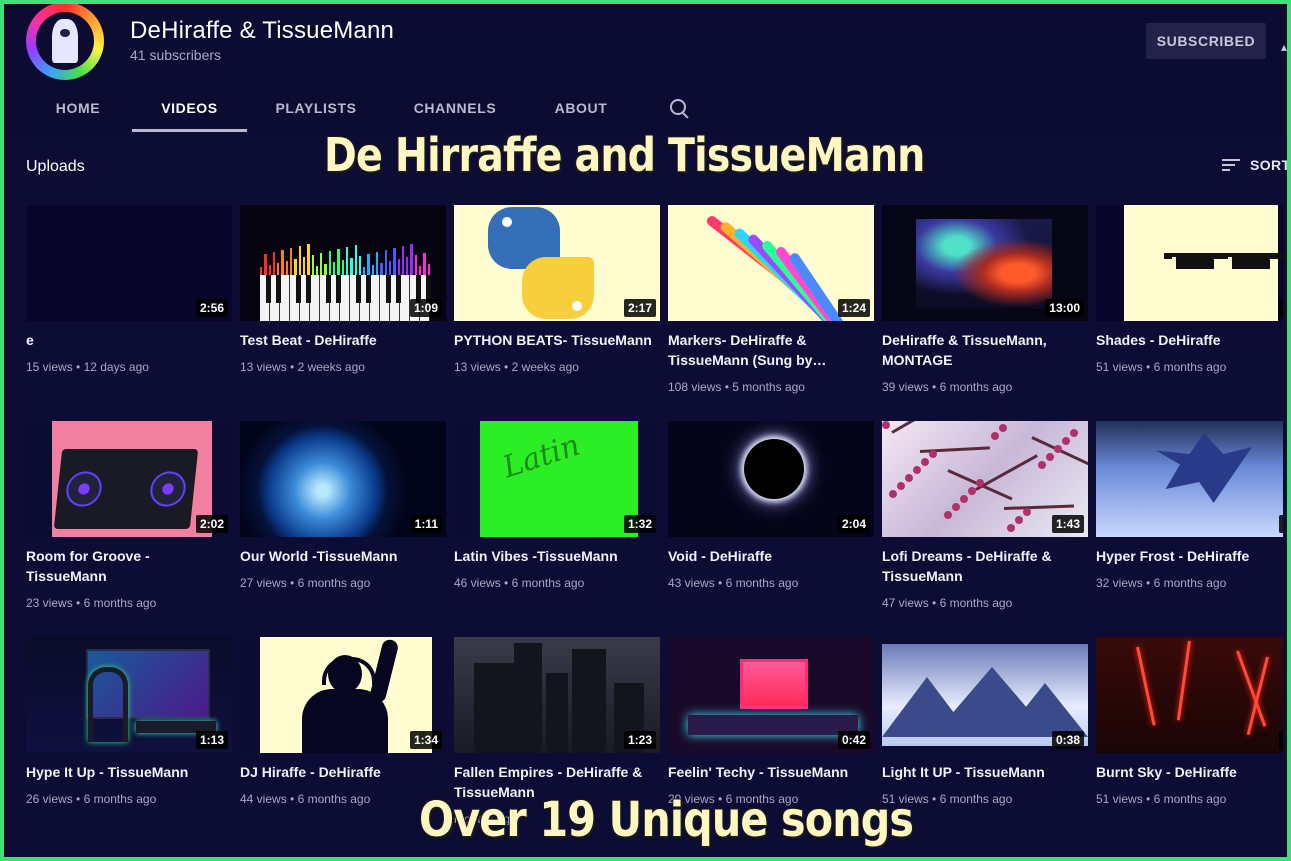  I want to click on sort-button: SORT, so click(1256, 165).